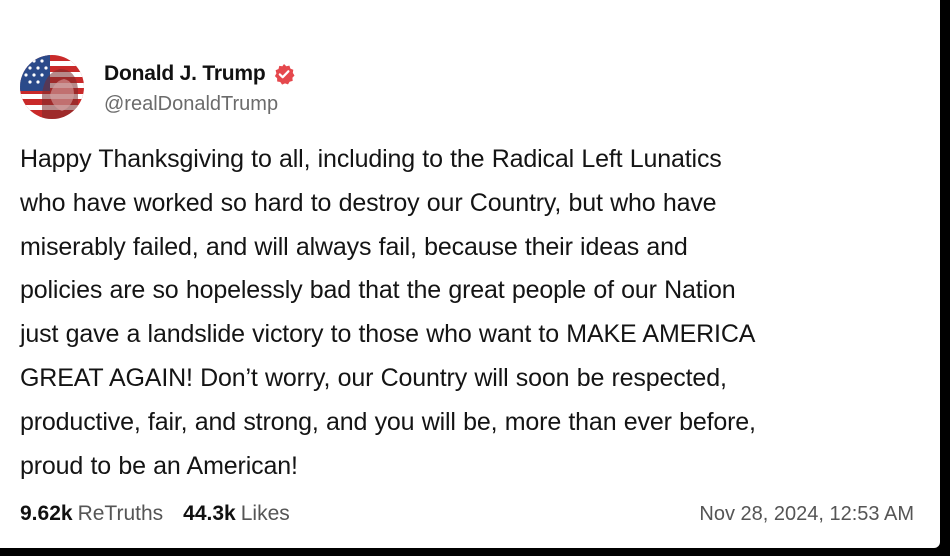 The height and width of the screenshot is (556, 950). I want to click on verified-badge-icon, so click(284, 74).